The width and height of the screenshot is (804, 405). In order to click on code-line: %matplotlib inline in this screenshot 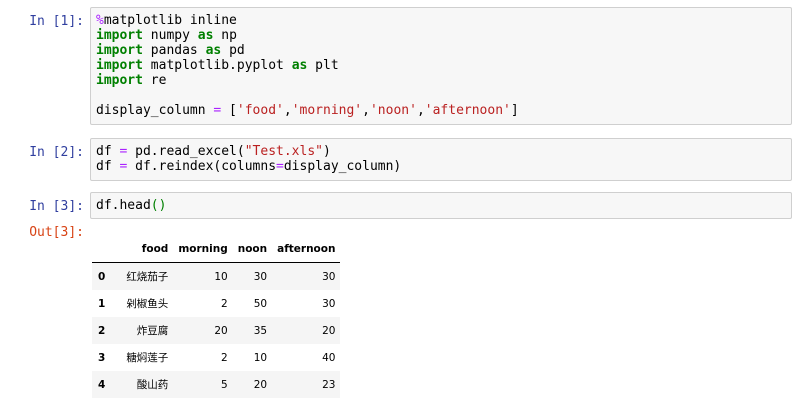, I will do `click(441, 20)`.